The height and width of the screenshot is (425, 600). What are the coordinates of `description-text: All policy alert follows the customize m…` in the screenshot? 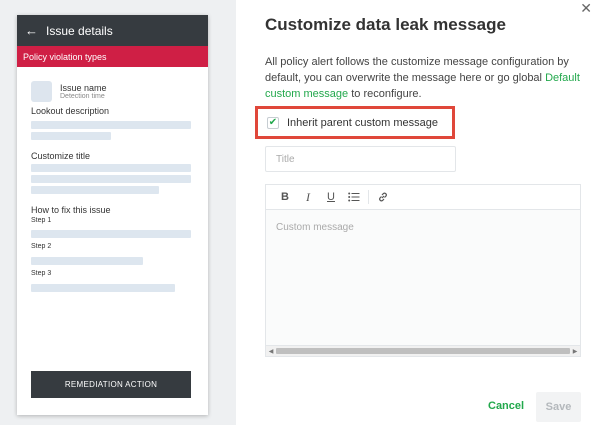 It's located at (417, 70).